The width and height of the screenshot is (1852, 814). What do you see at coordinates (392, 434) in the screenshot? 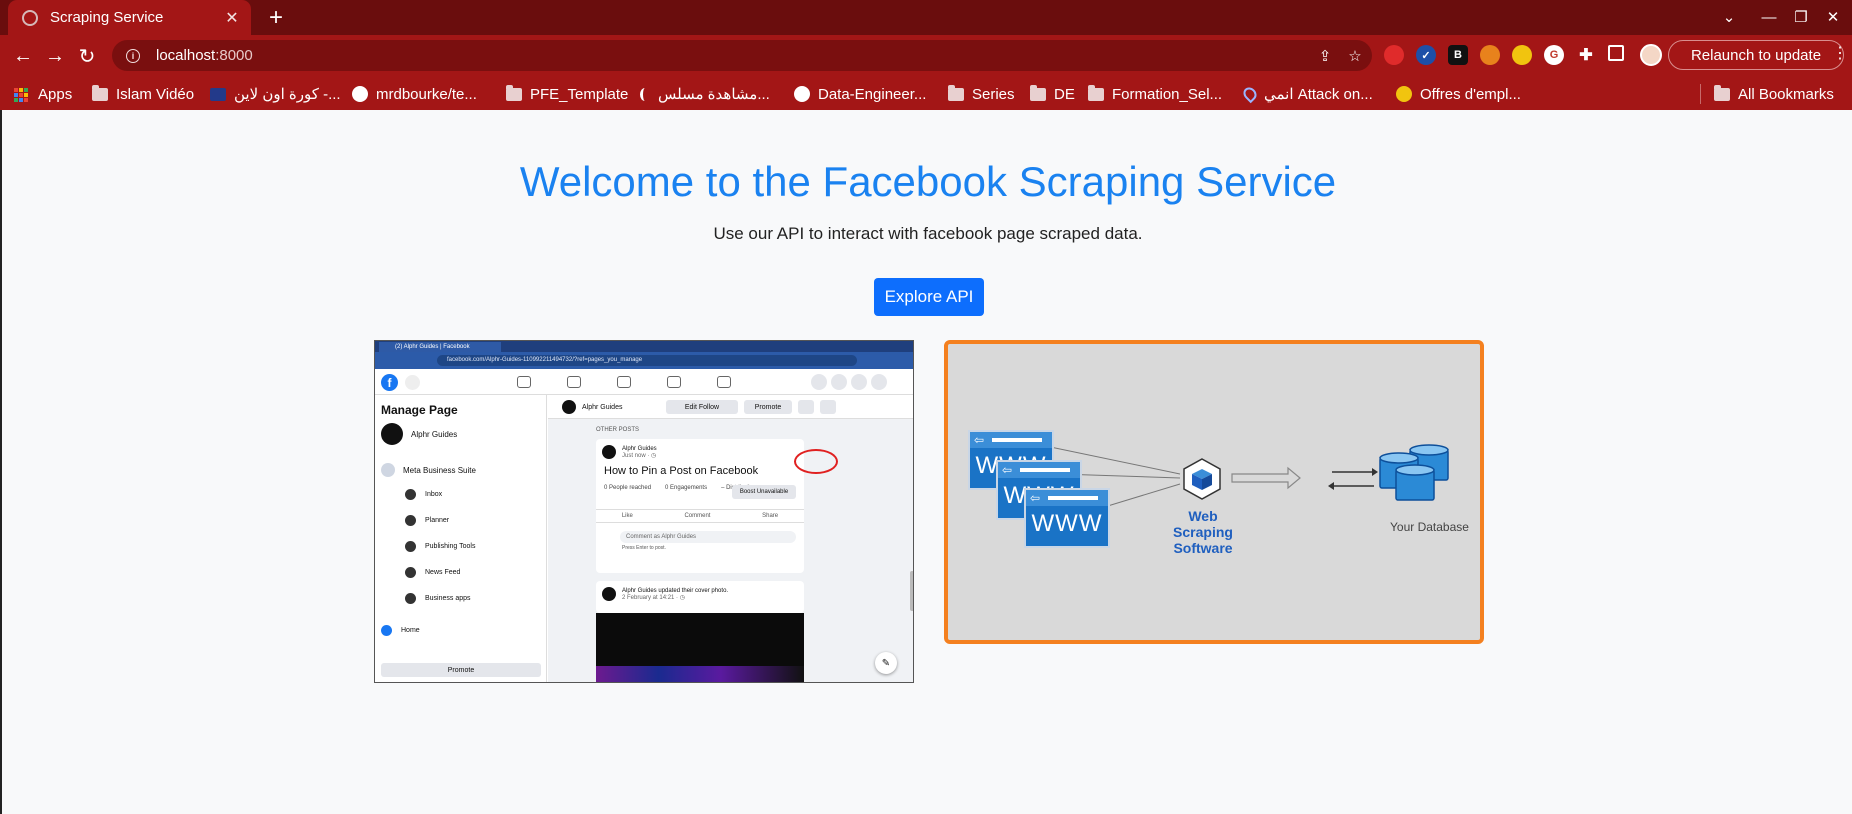
I see `fb-avatar` at bounding box center [392, 434].